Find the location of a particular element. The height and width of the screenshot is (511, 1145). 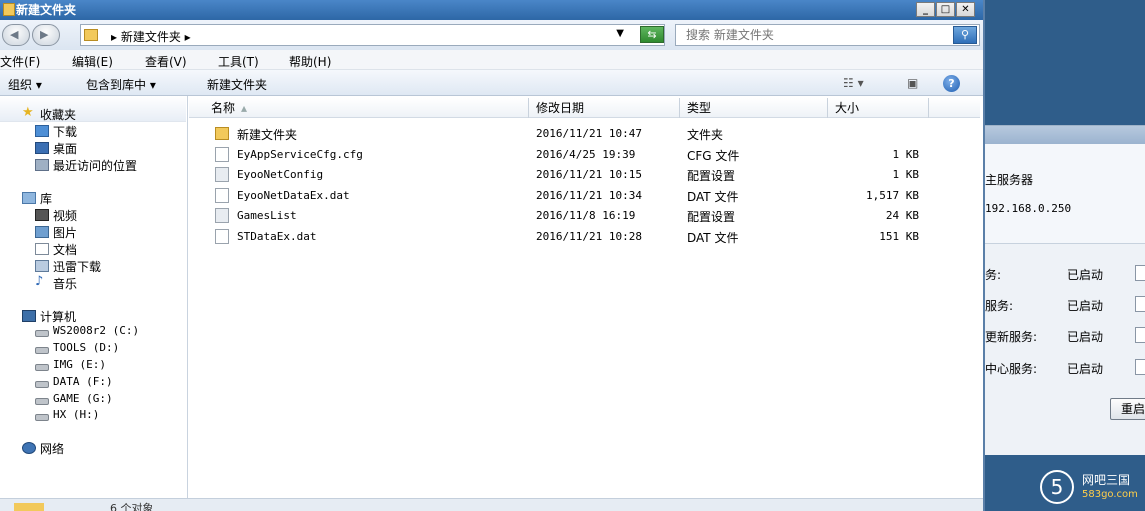

back-button: ◀ is located at coordinates (16, 35).